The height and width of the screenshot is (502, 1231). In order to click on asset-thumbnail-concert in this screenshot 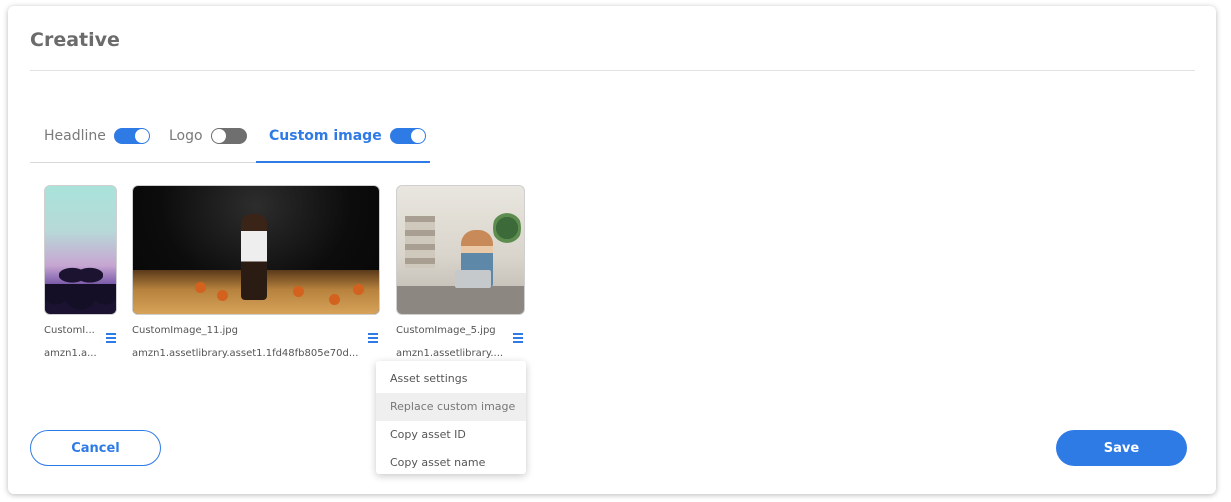, I will do `click(80, 250)`.